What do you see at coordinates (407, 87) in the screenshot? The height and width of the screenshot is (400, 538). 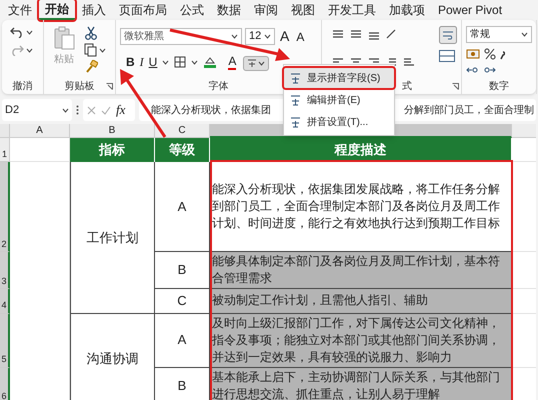 I see `group-label: 式` at bounding box center [407, 87].